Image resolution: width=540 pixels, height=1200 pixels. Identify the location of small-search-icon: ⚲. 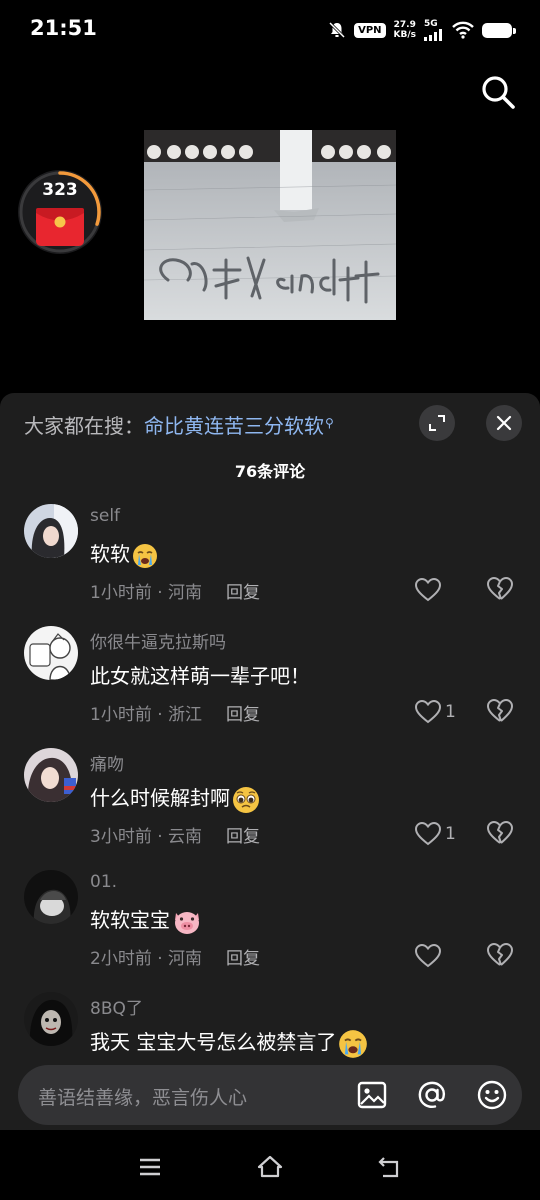
(329, 423).